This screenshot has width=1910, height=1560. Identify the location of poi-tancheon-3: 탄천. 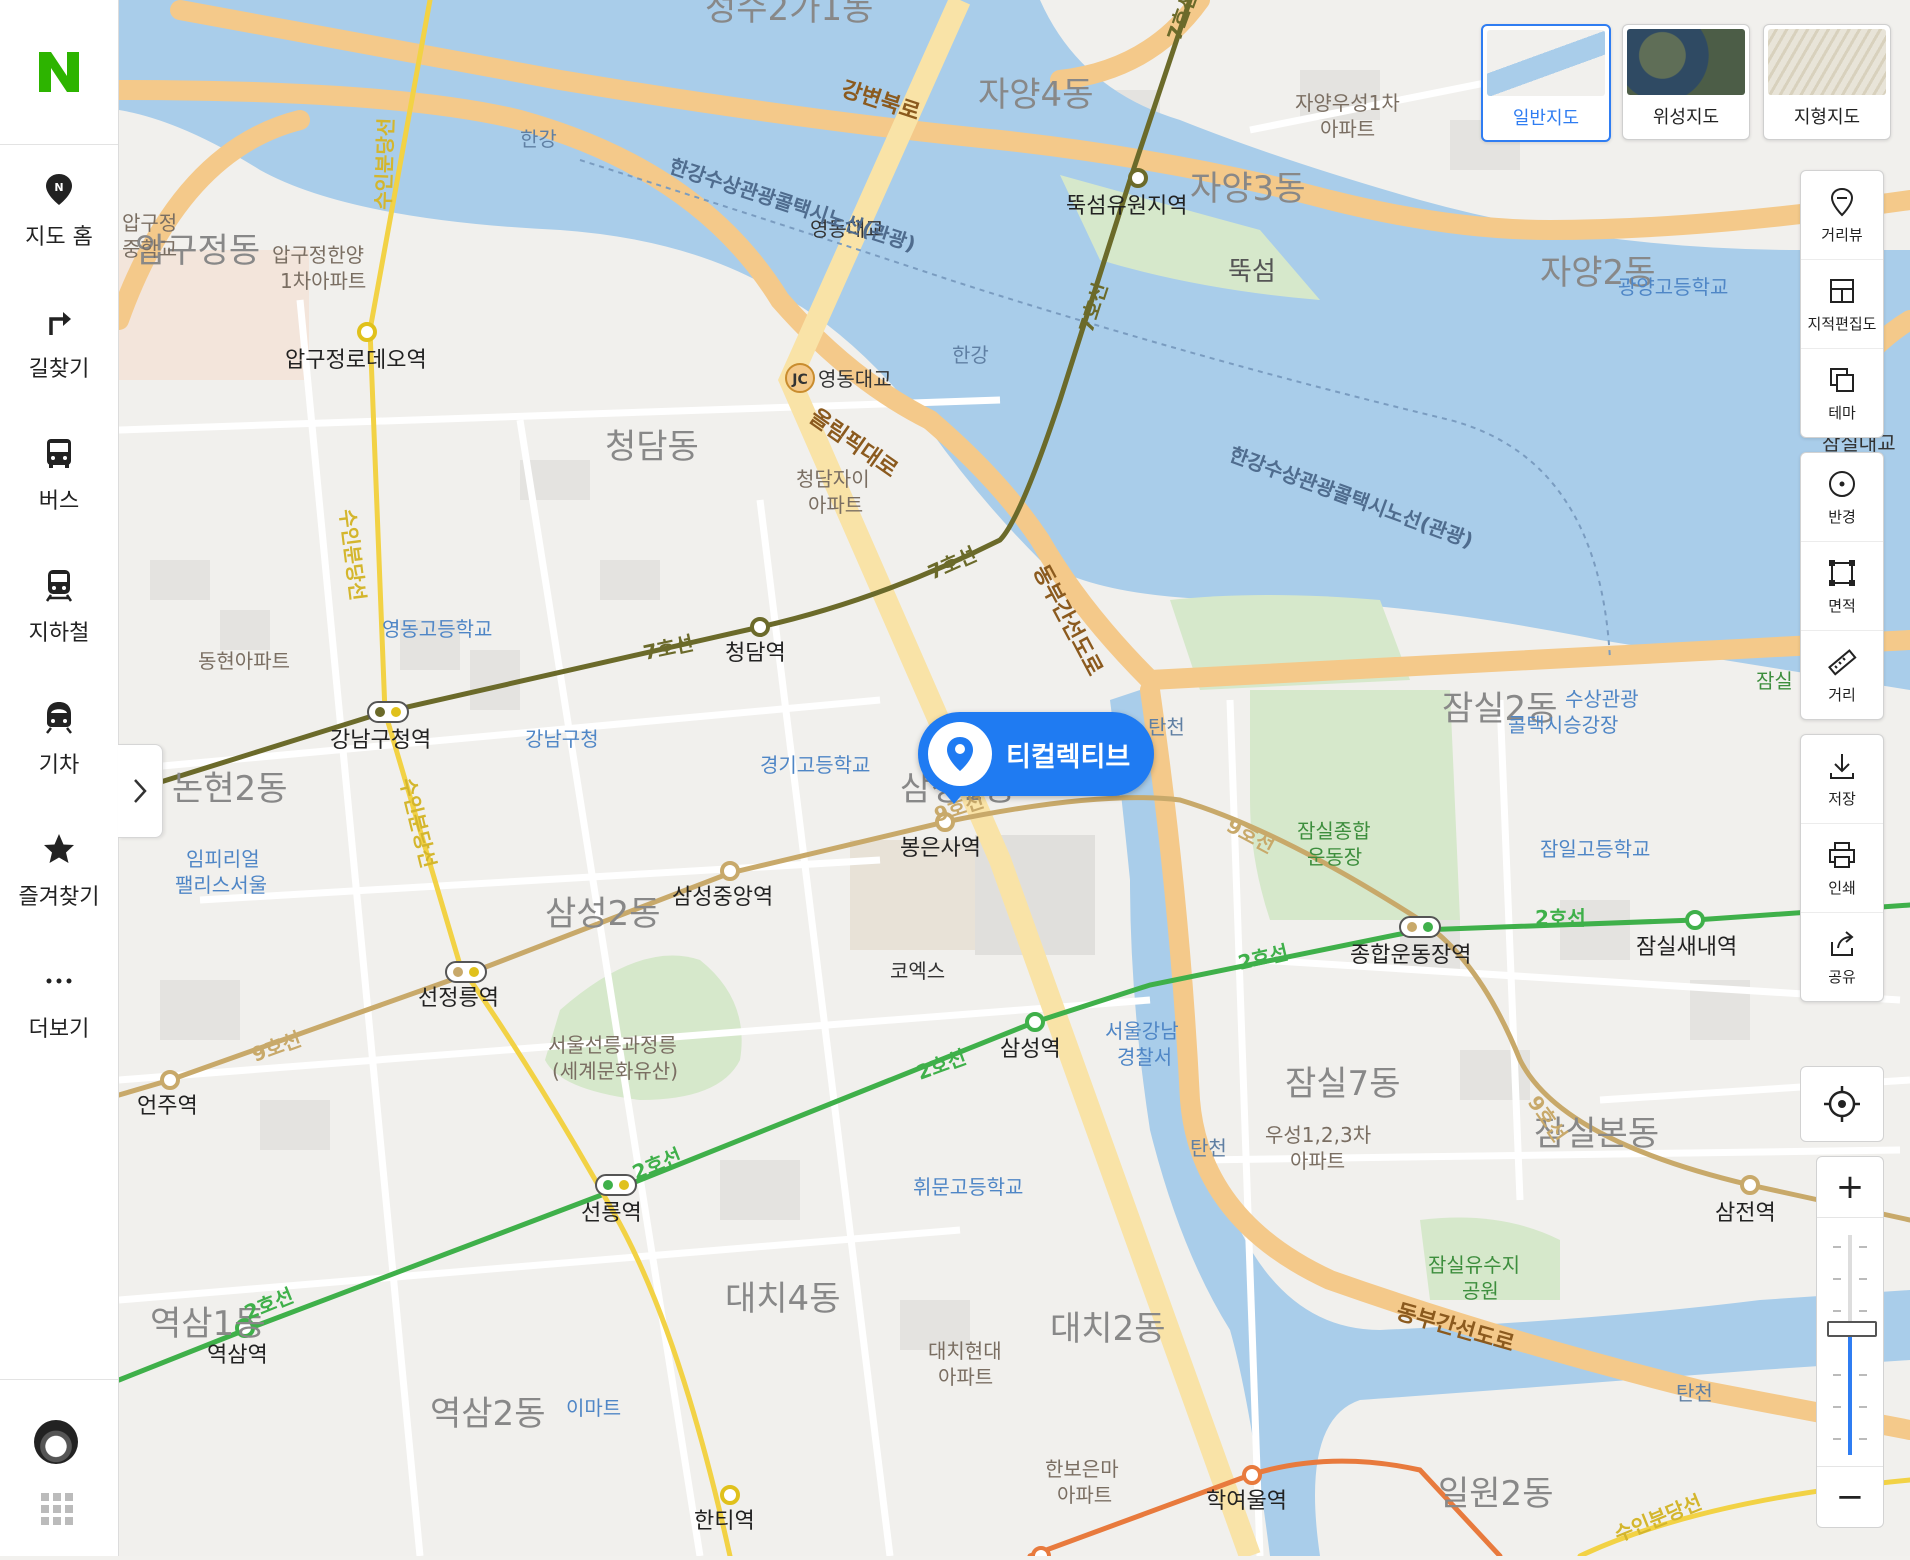
(1694, 1393).